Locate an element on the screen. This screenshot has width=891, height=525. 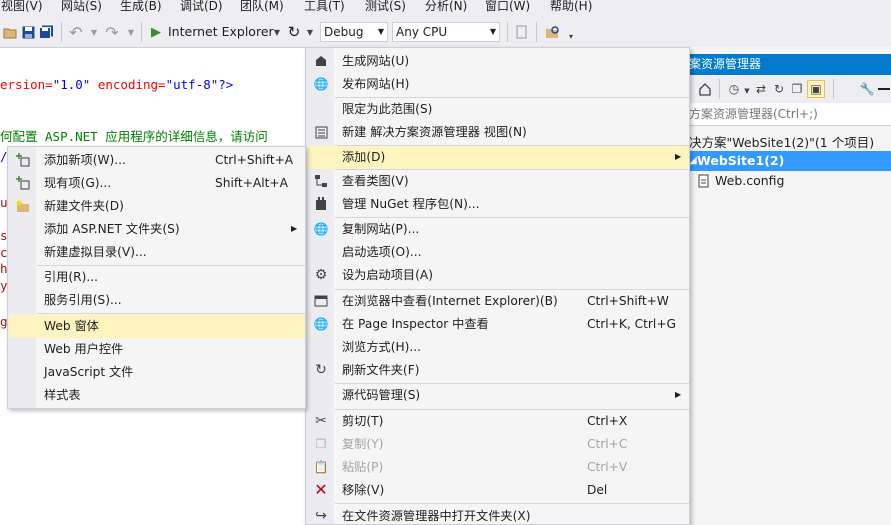
context-menu-item-page-inspector: 🌐 在 Page Inspector 中查看 Ctrl+K, Ctrl+G is located at coordinates (498, 324).